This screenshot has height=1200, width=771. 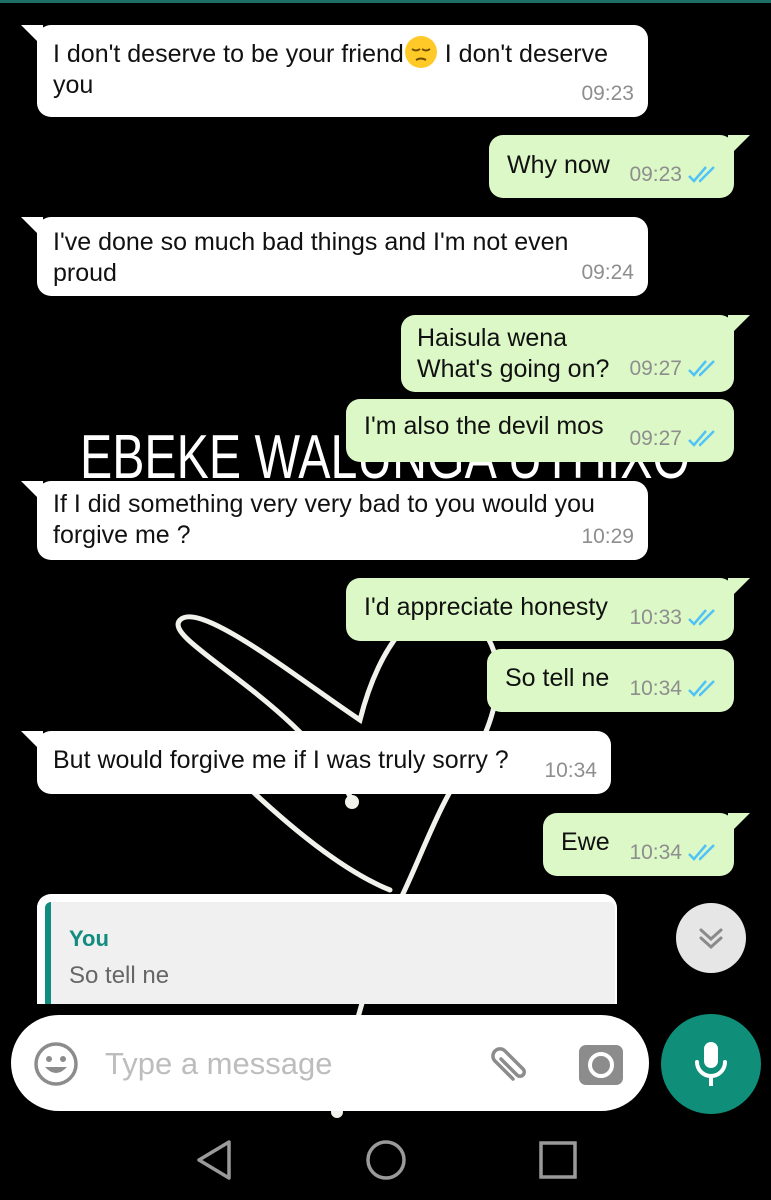 I want to click on system-navigation-bar, so click(x=385, y=1159).